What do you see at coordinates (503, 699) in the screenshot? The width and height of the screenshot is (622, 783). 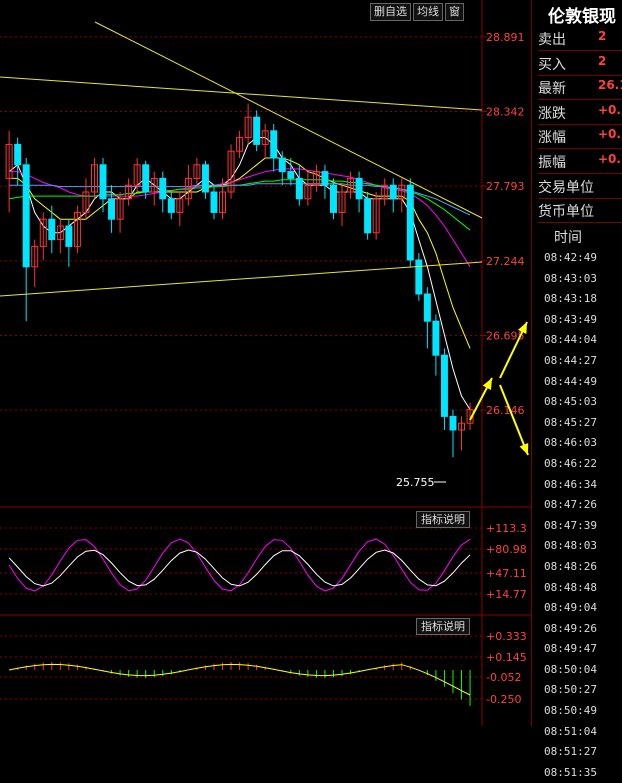 I see `macd-tick-label: -0.250` at bounding box center [503, 699].